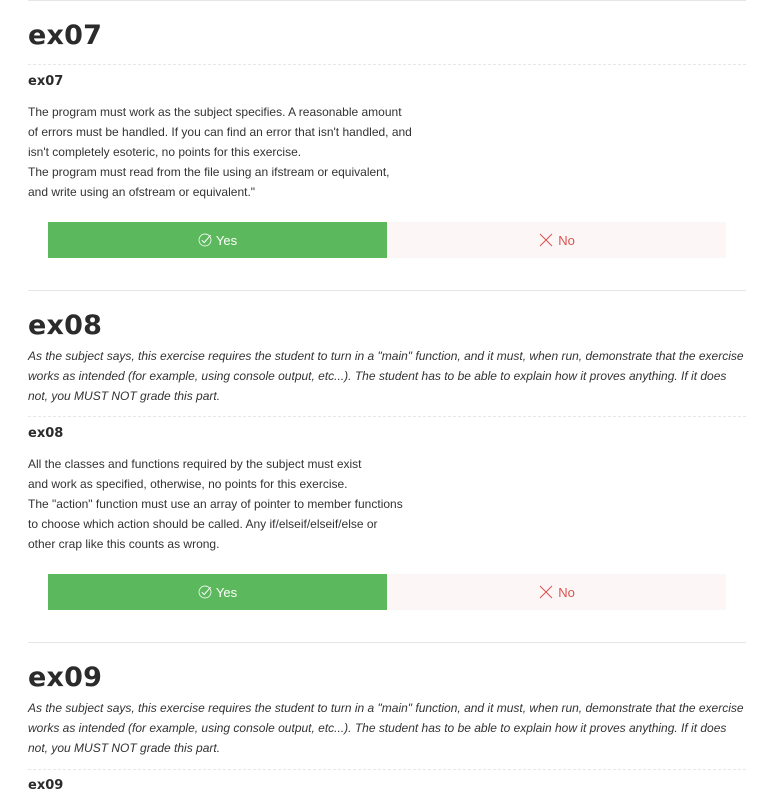 The height and width of the screenshot is (798, 768). I want to click on sub-title: ex07, so click(46, 81).